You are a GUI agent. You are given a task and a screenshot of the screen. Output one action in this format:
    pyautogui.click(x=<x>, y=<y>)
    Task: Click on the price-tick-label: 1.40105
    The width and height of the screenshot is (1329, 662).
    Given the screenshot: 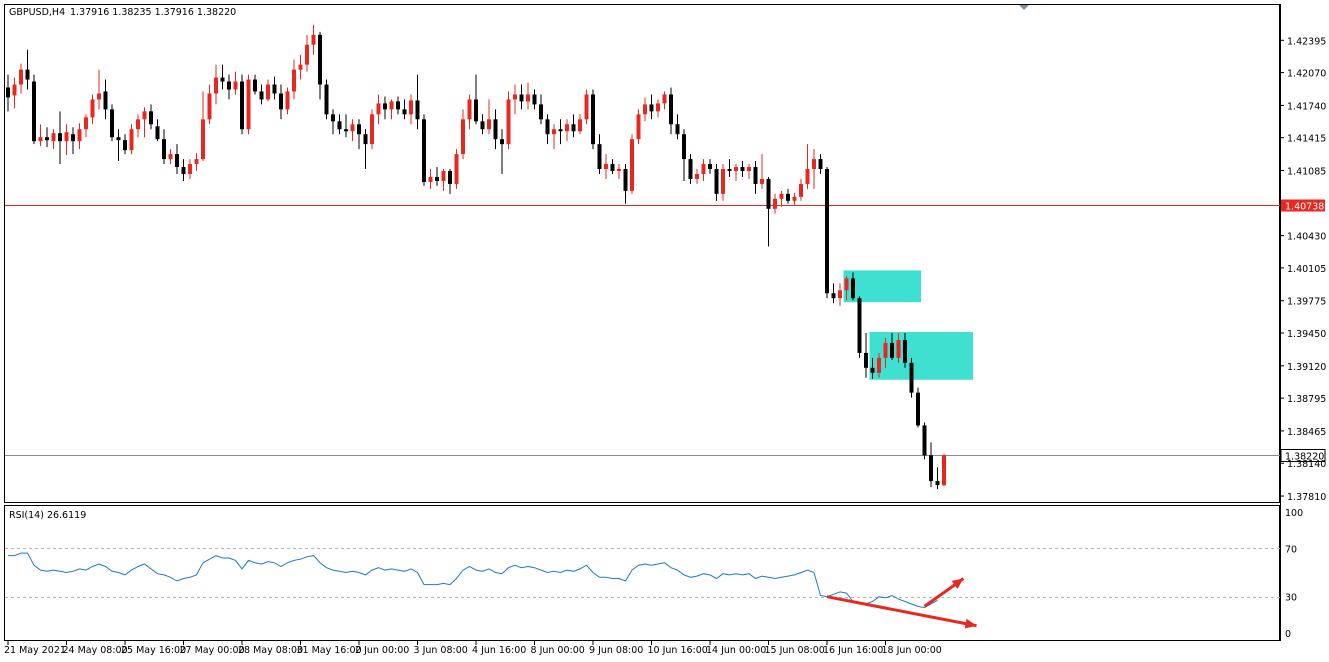 What is the action you would take?
    pyautogui.click(x=1306, y=269)
    